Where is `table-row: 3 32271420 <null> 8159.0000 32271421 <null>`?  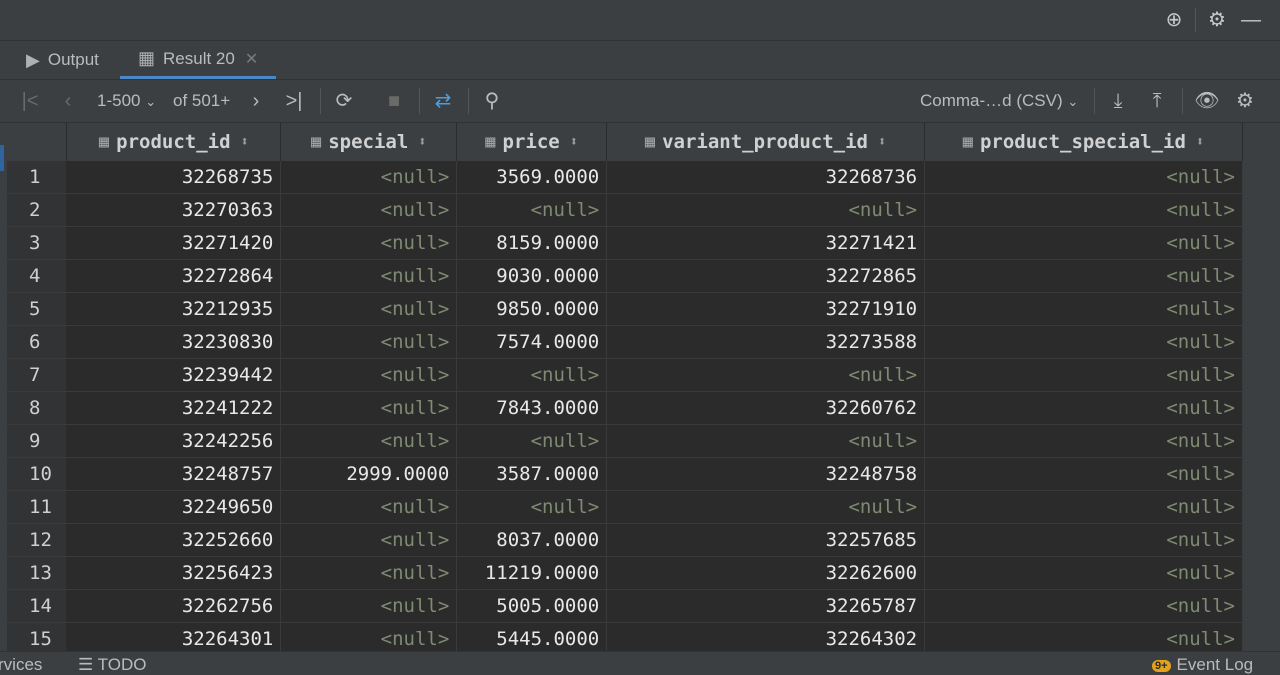 table-row: 3 32271420 <null> 8159.0000 32271421 <null> is located at coordinates (625, 243).